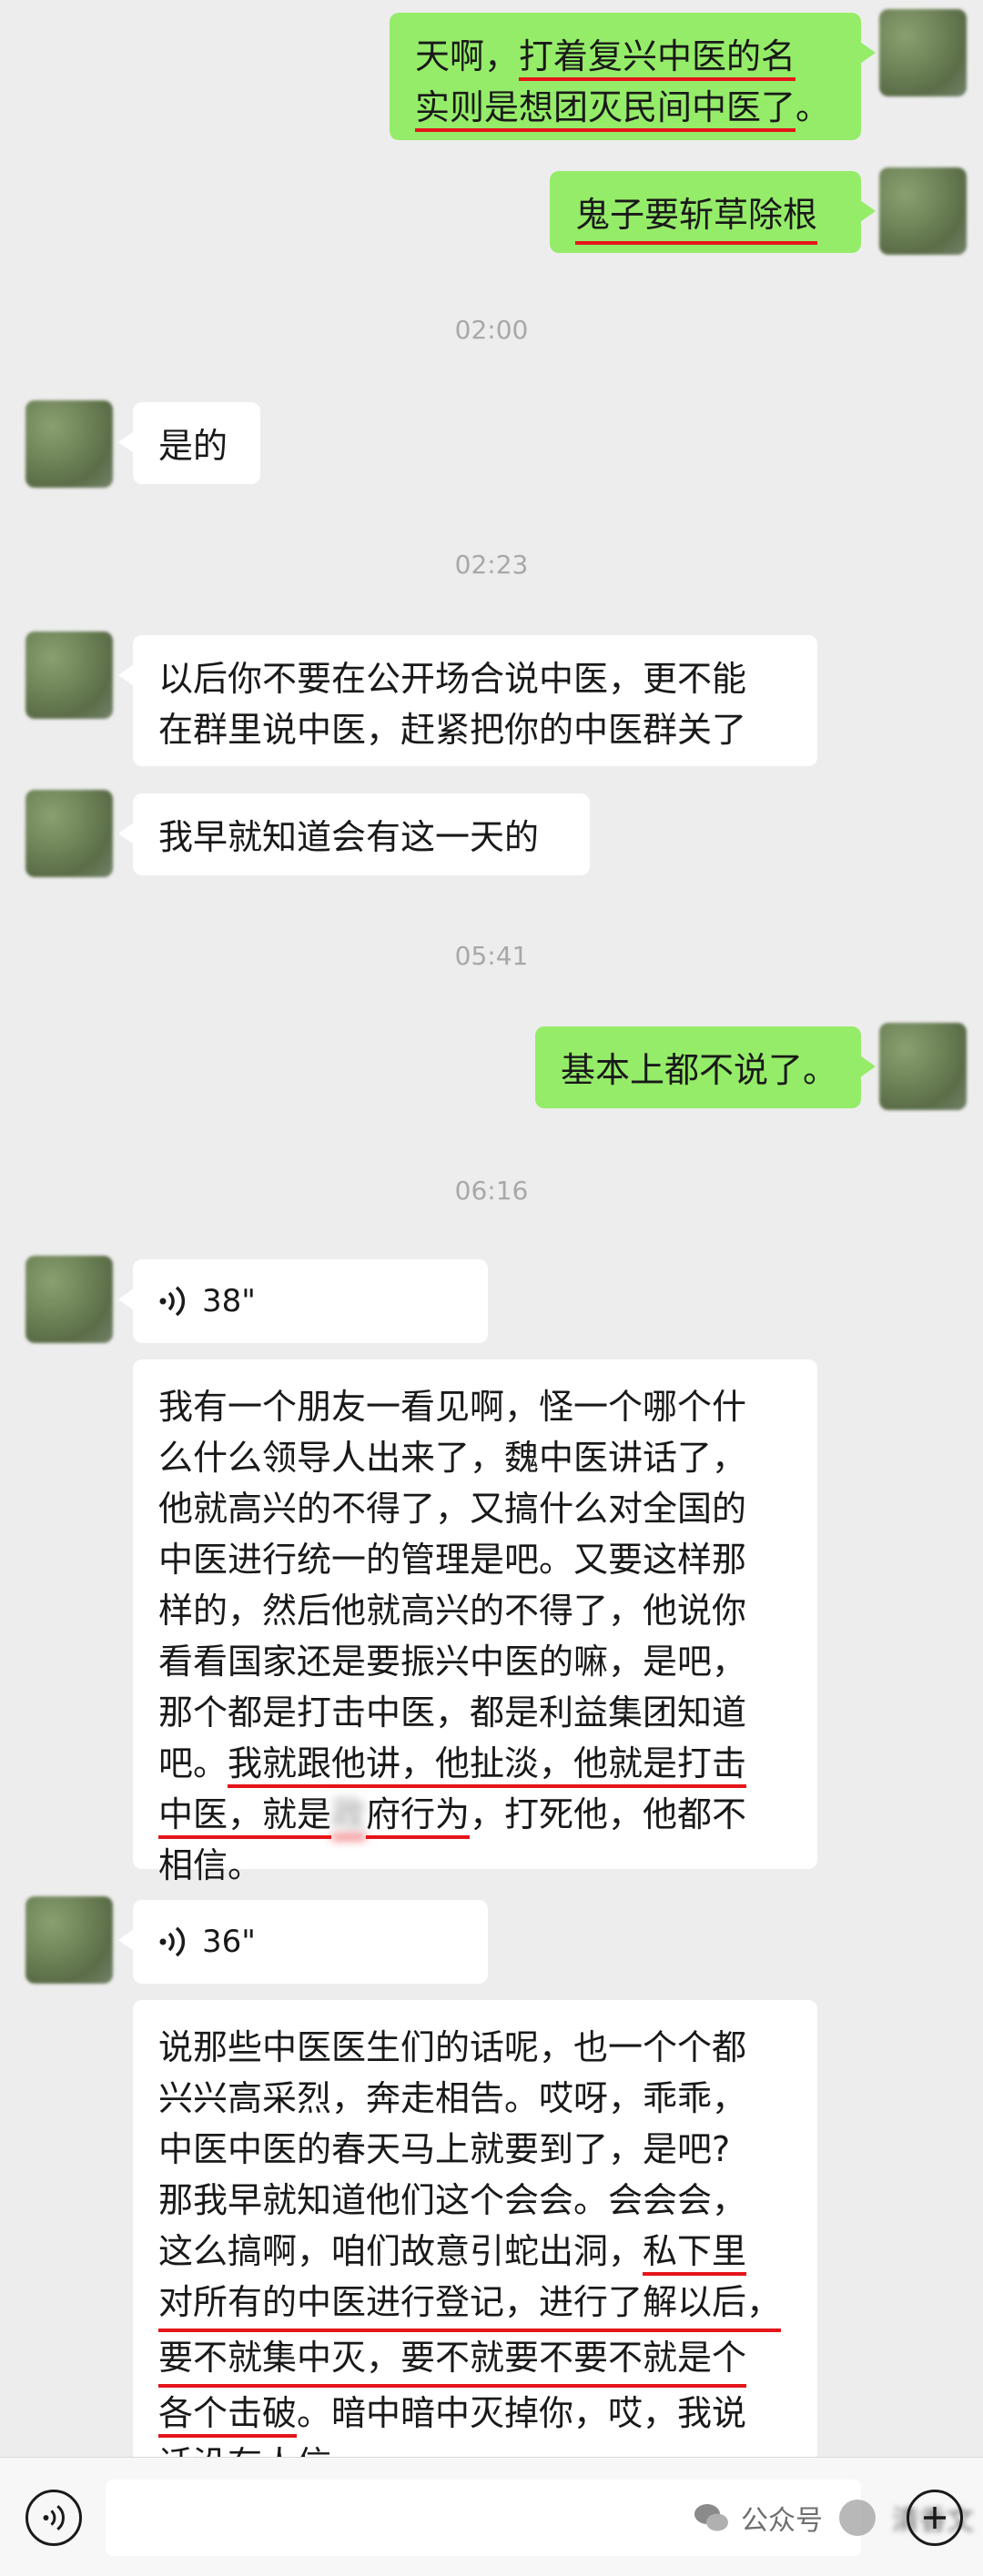 Image resolution: width=983 pixels, height=2576 pixels. Describe the element at coordinates (452, 2047) in the screenshot. I see `message-text: 说那些中医医生们的话呢，也一个个都` at that location.